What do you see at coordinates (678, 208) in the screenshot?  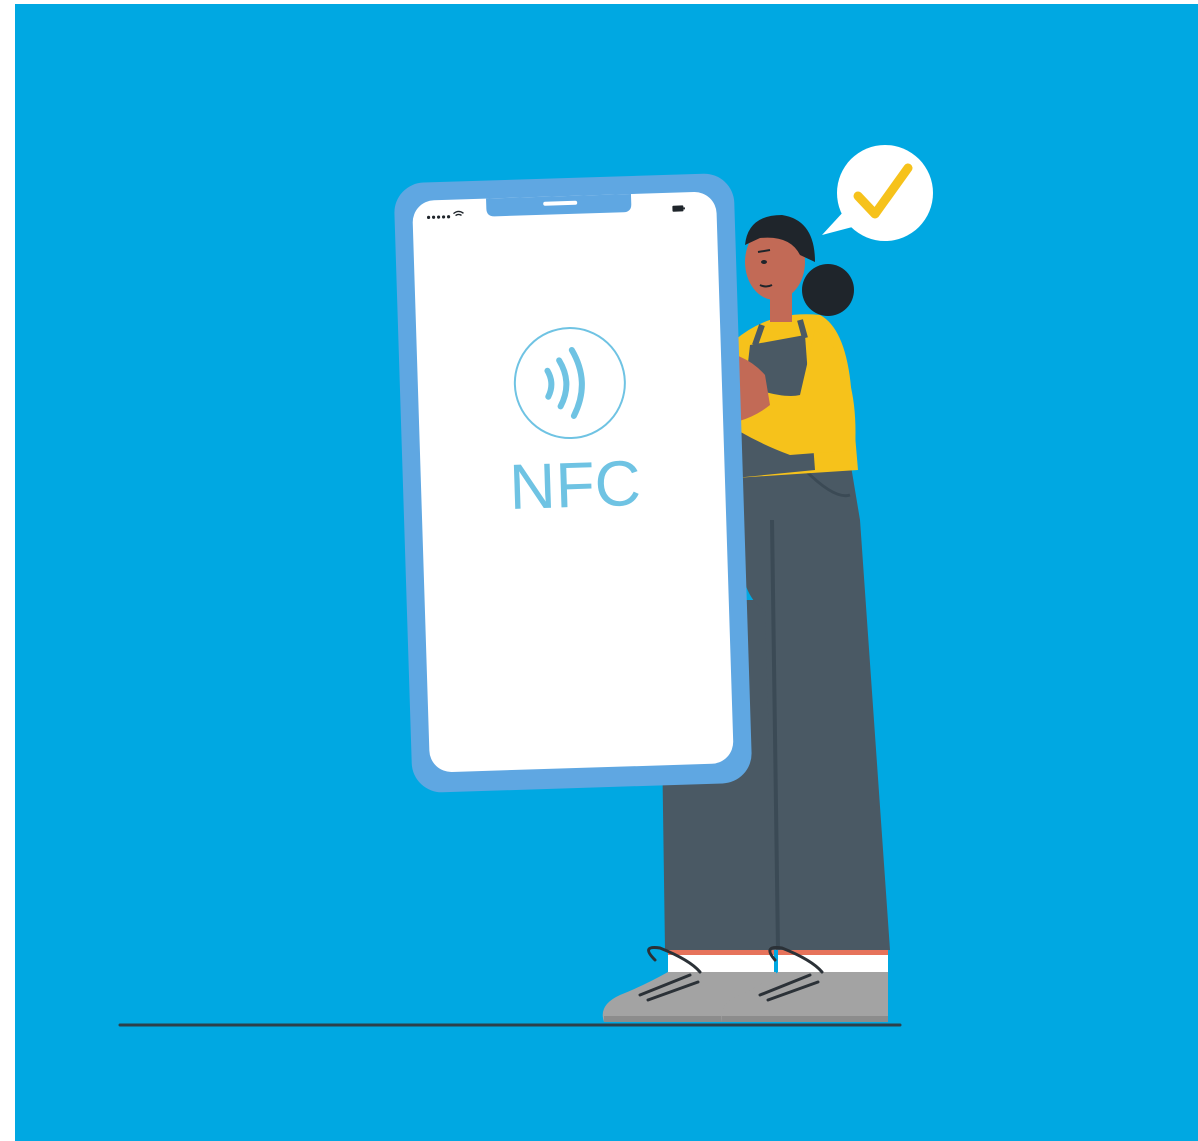 I see `battery-icon` at bounding box center [678, 208].